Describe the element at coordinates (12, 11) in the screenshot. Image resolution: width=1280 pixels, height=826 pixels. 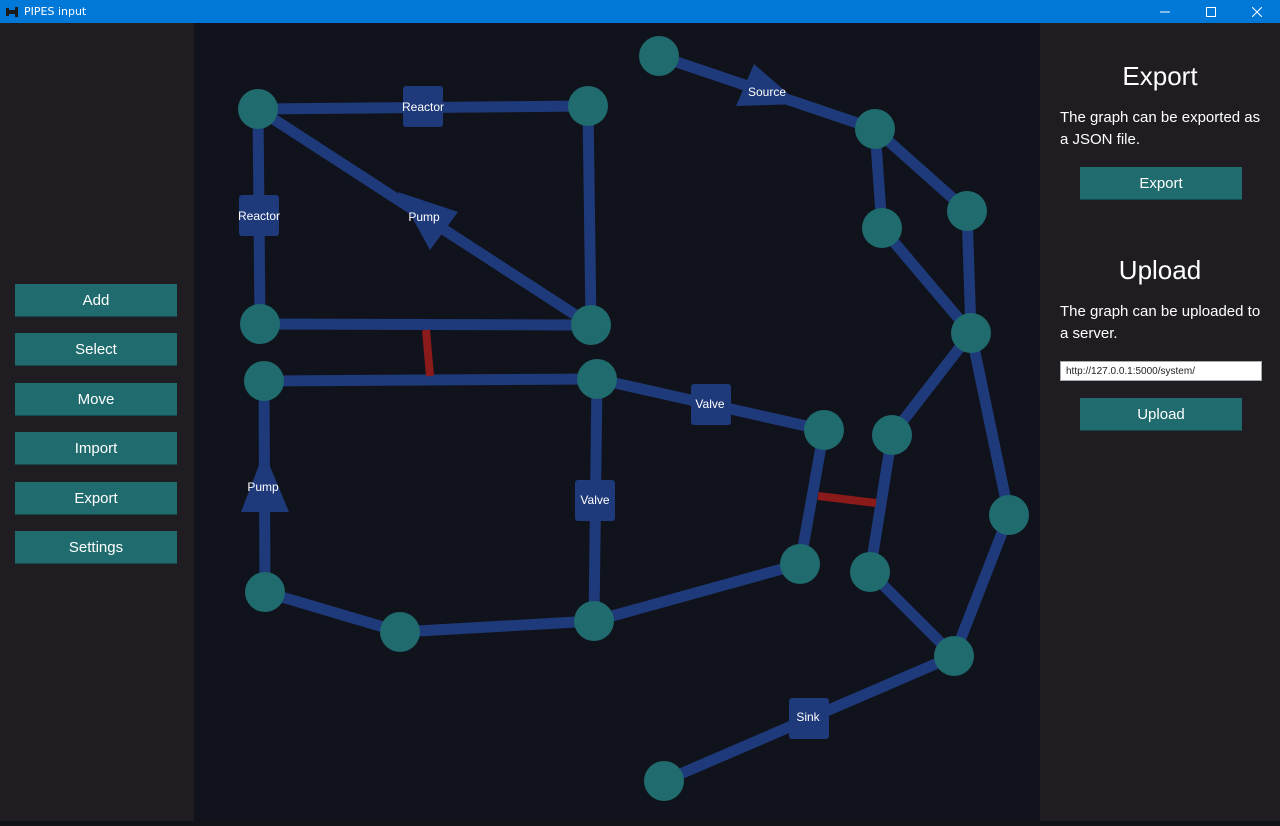
I see `pipes-app-icon` at that location.